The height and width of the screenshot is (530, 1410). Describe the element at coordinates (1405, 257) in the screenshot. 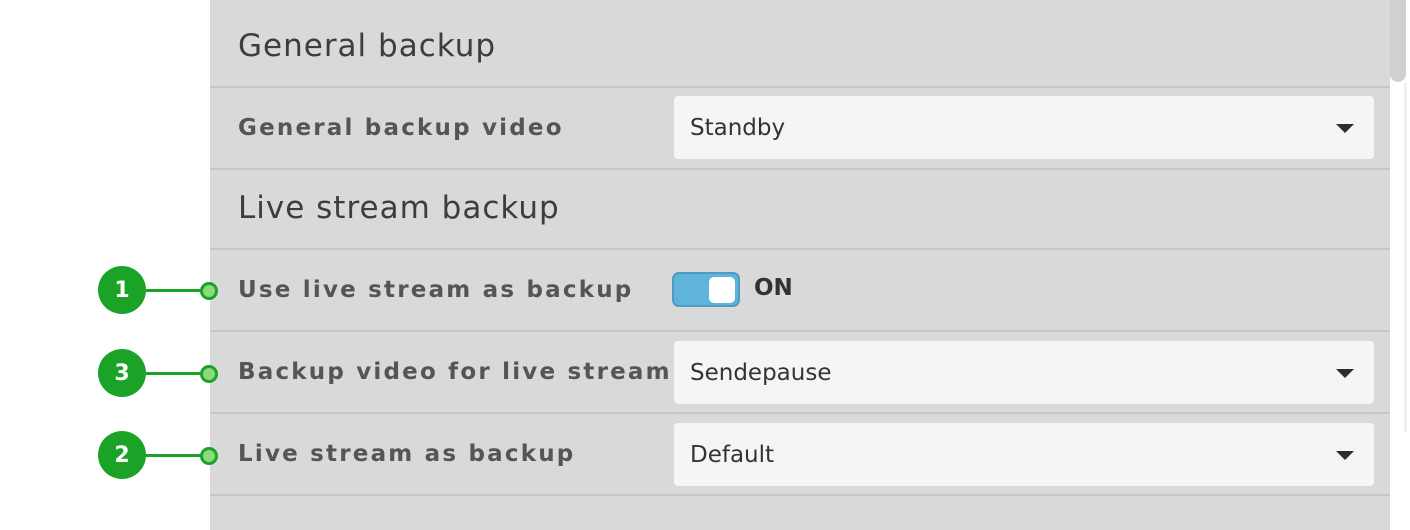

I see `scrollbar-edge` at that location.